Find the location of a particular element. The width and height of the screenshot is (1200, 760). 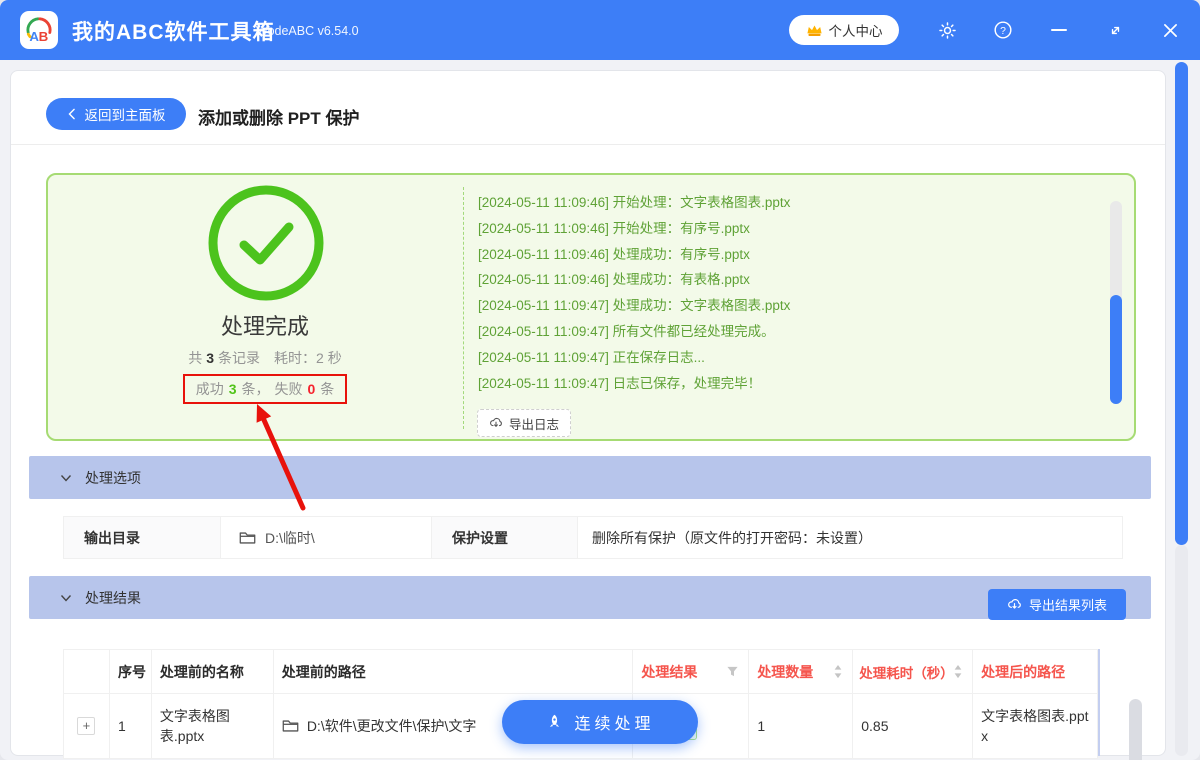

log-scrollbar-thumb is located at coordinates (1116, 349).